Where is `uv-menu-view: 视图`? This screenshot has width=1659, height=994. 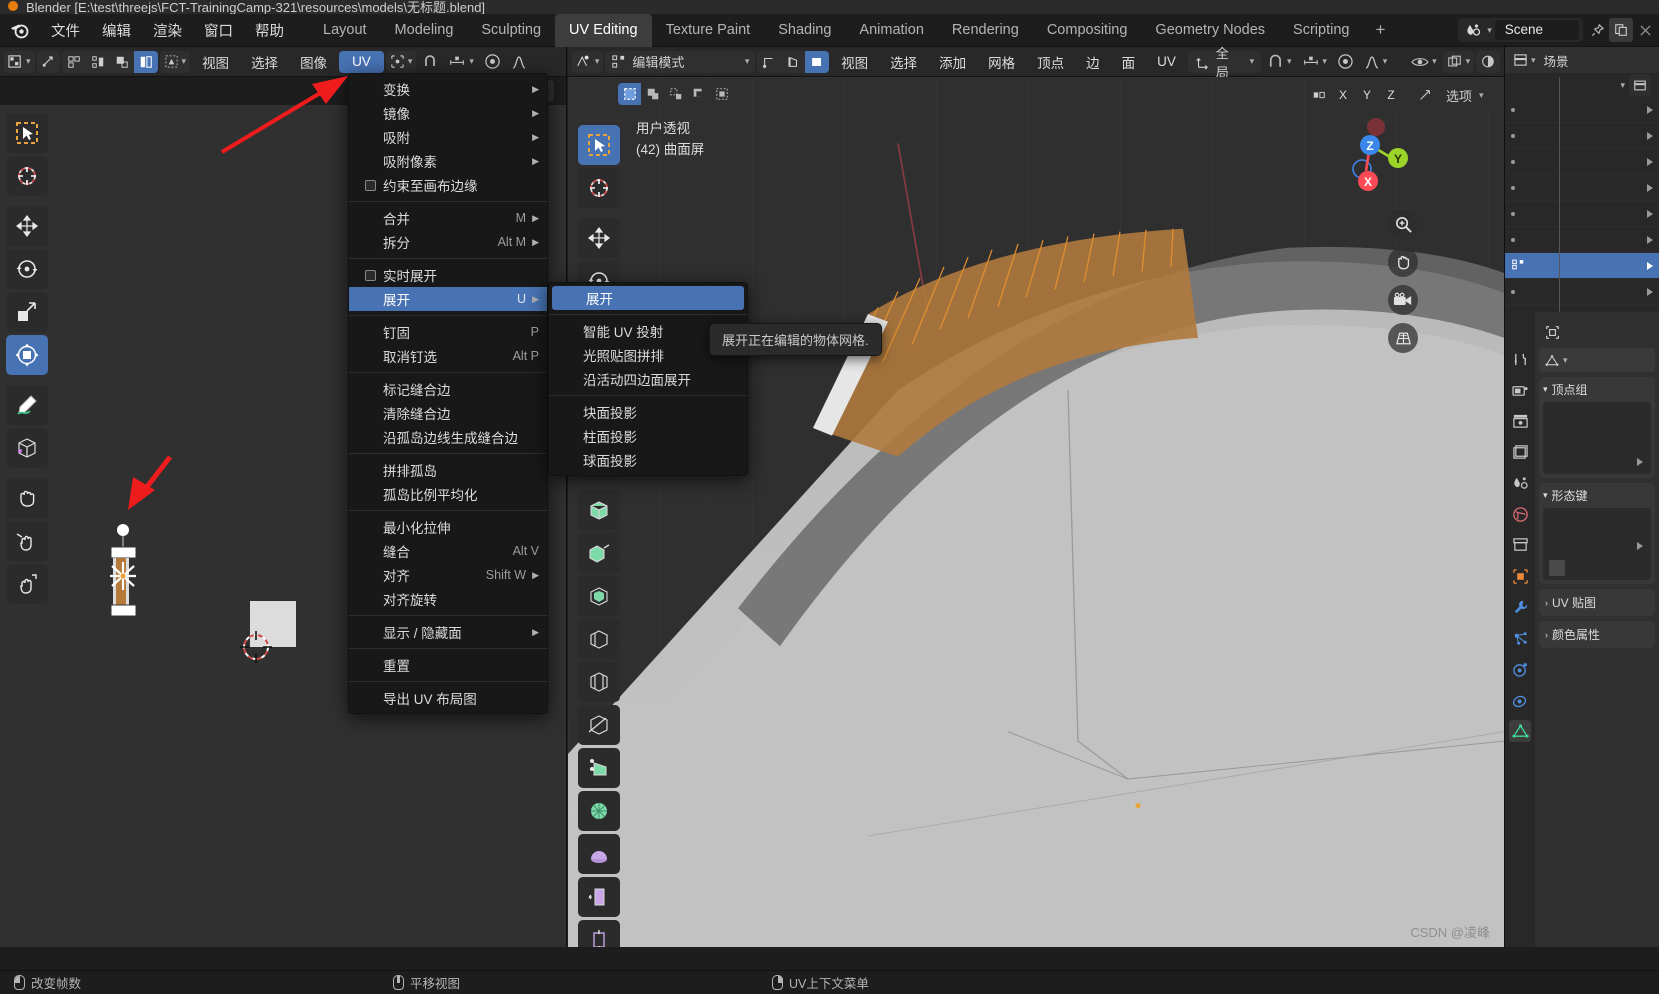 uv-menu-view: 视图 is located at coordinates (215, 62).